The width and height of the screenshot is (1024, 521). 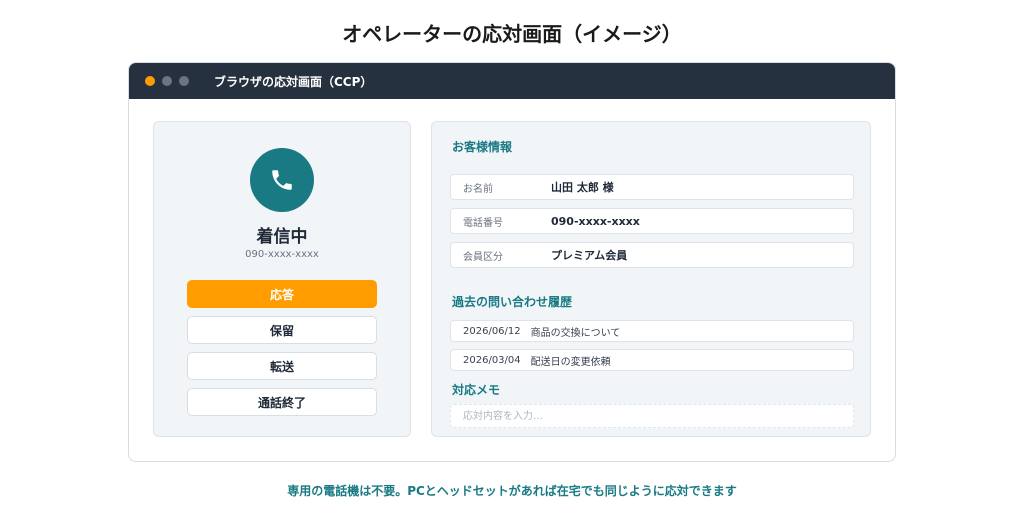 I want to click on window-titlebar: ブラウザの応対画面（CCP）, so click(x=512, y=81).